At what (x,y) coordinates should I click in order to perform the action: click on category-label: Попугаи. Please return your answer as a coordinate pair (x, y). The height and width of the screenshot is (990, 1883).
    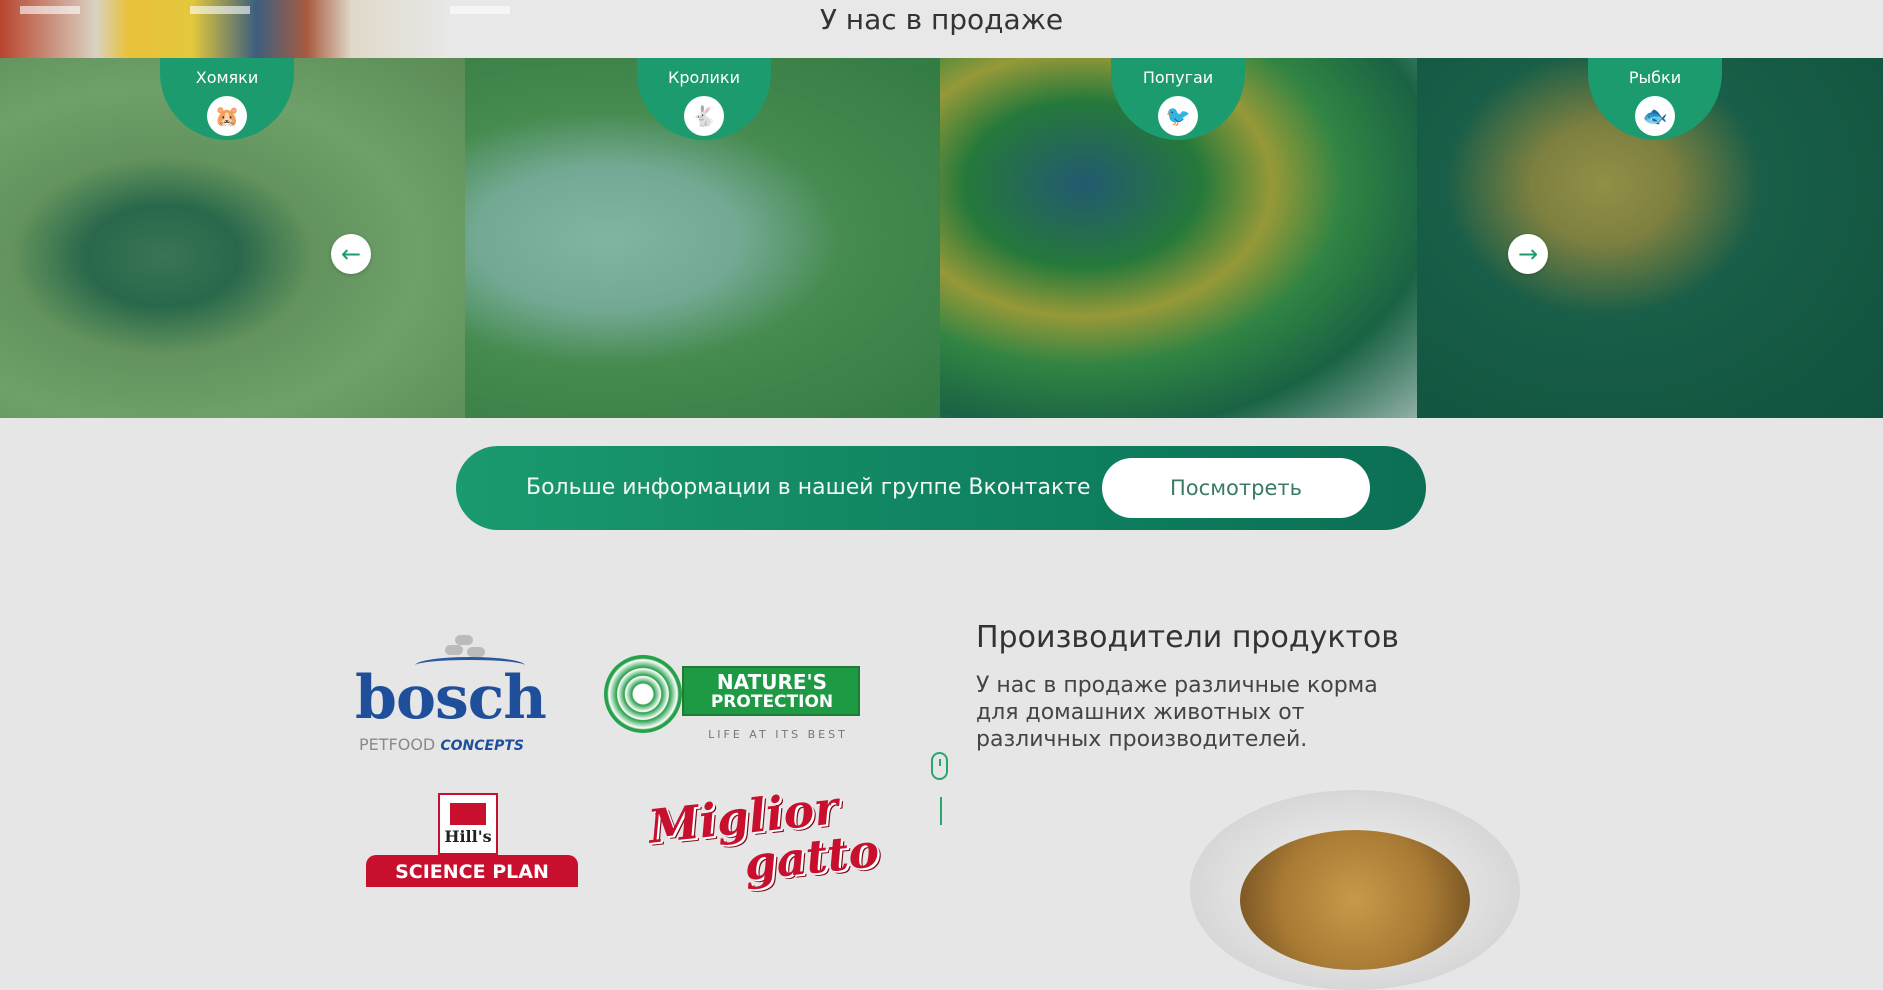
    Looking at the image, I should click on (1178, 77).